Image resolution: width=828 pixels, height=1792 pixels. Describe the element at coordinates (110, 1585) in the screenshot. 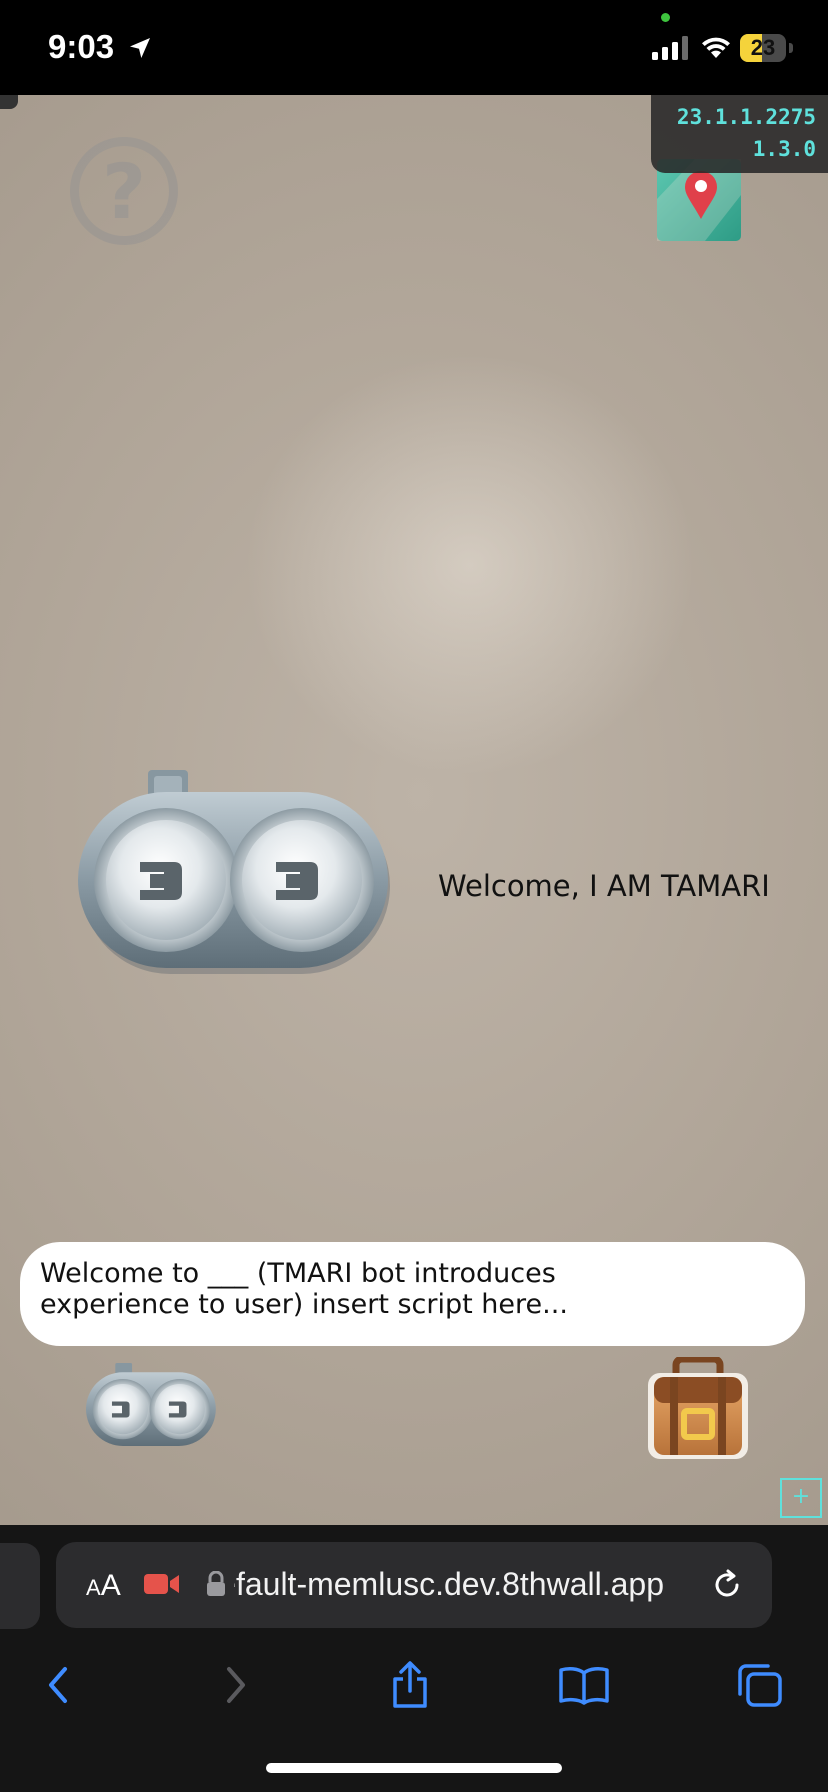

I see `aa-large: A` at that location.